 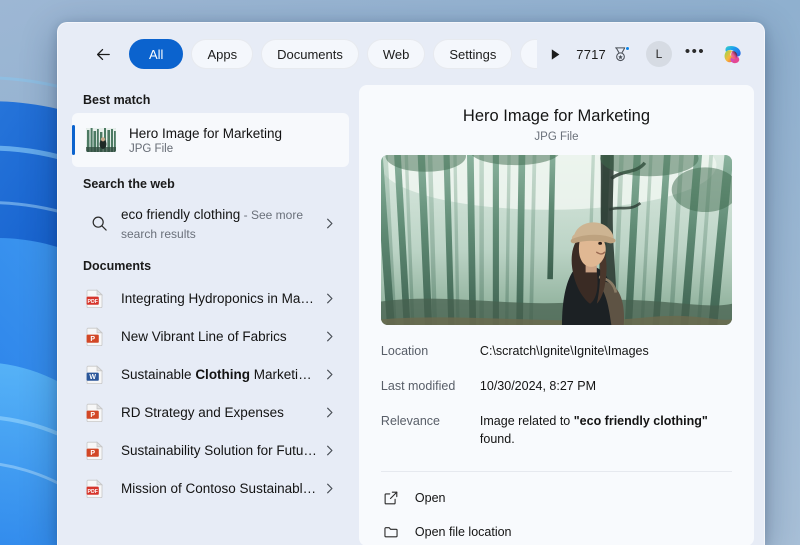 I want to click on word-file-icon-wrap: W, so click(x=99, y=374).